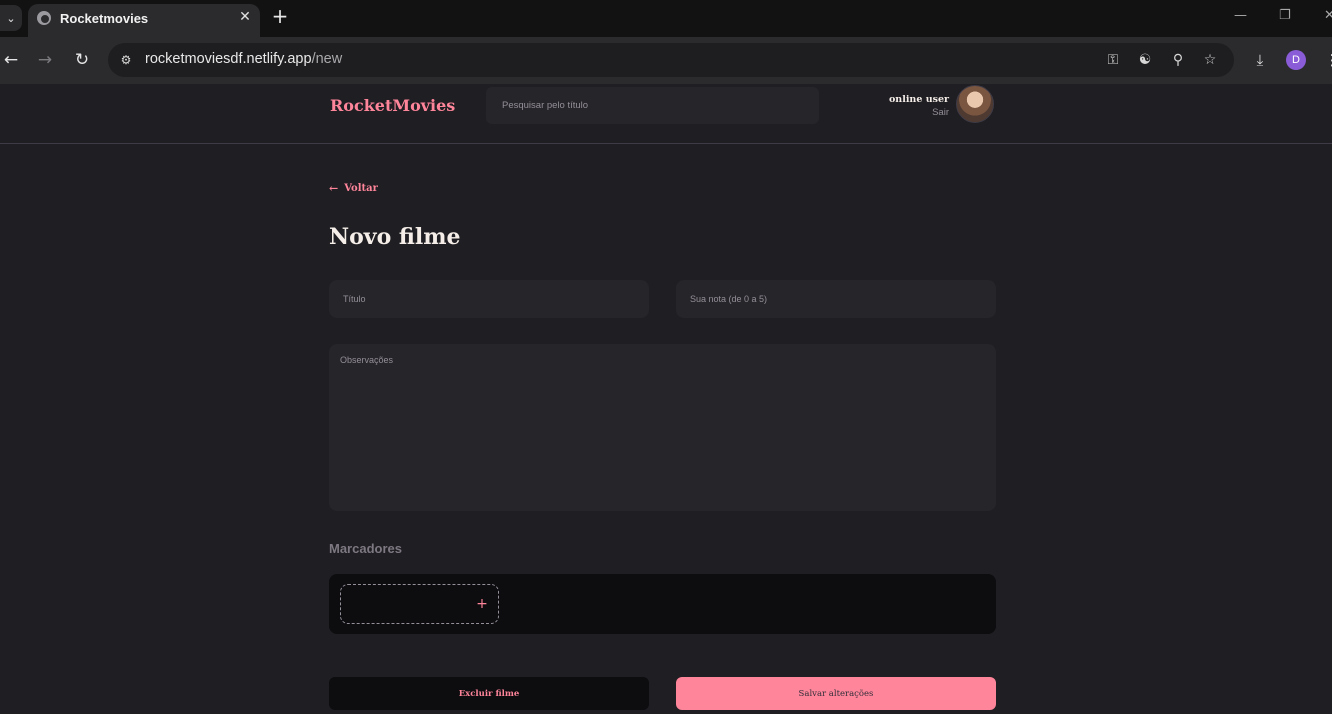  What do you see at coordinates (334, 188) in the screenshot?
I see `arrow-left-icon: ←` at bounding box center [334, 188].